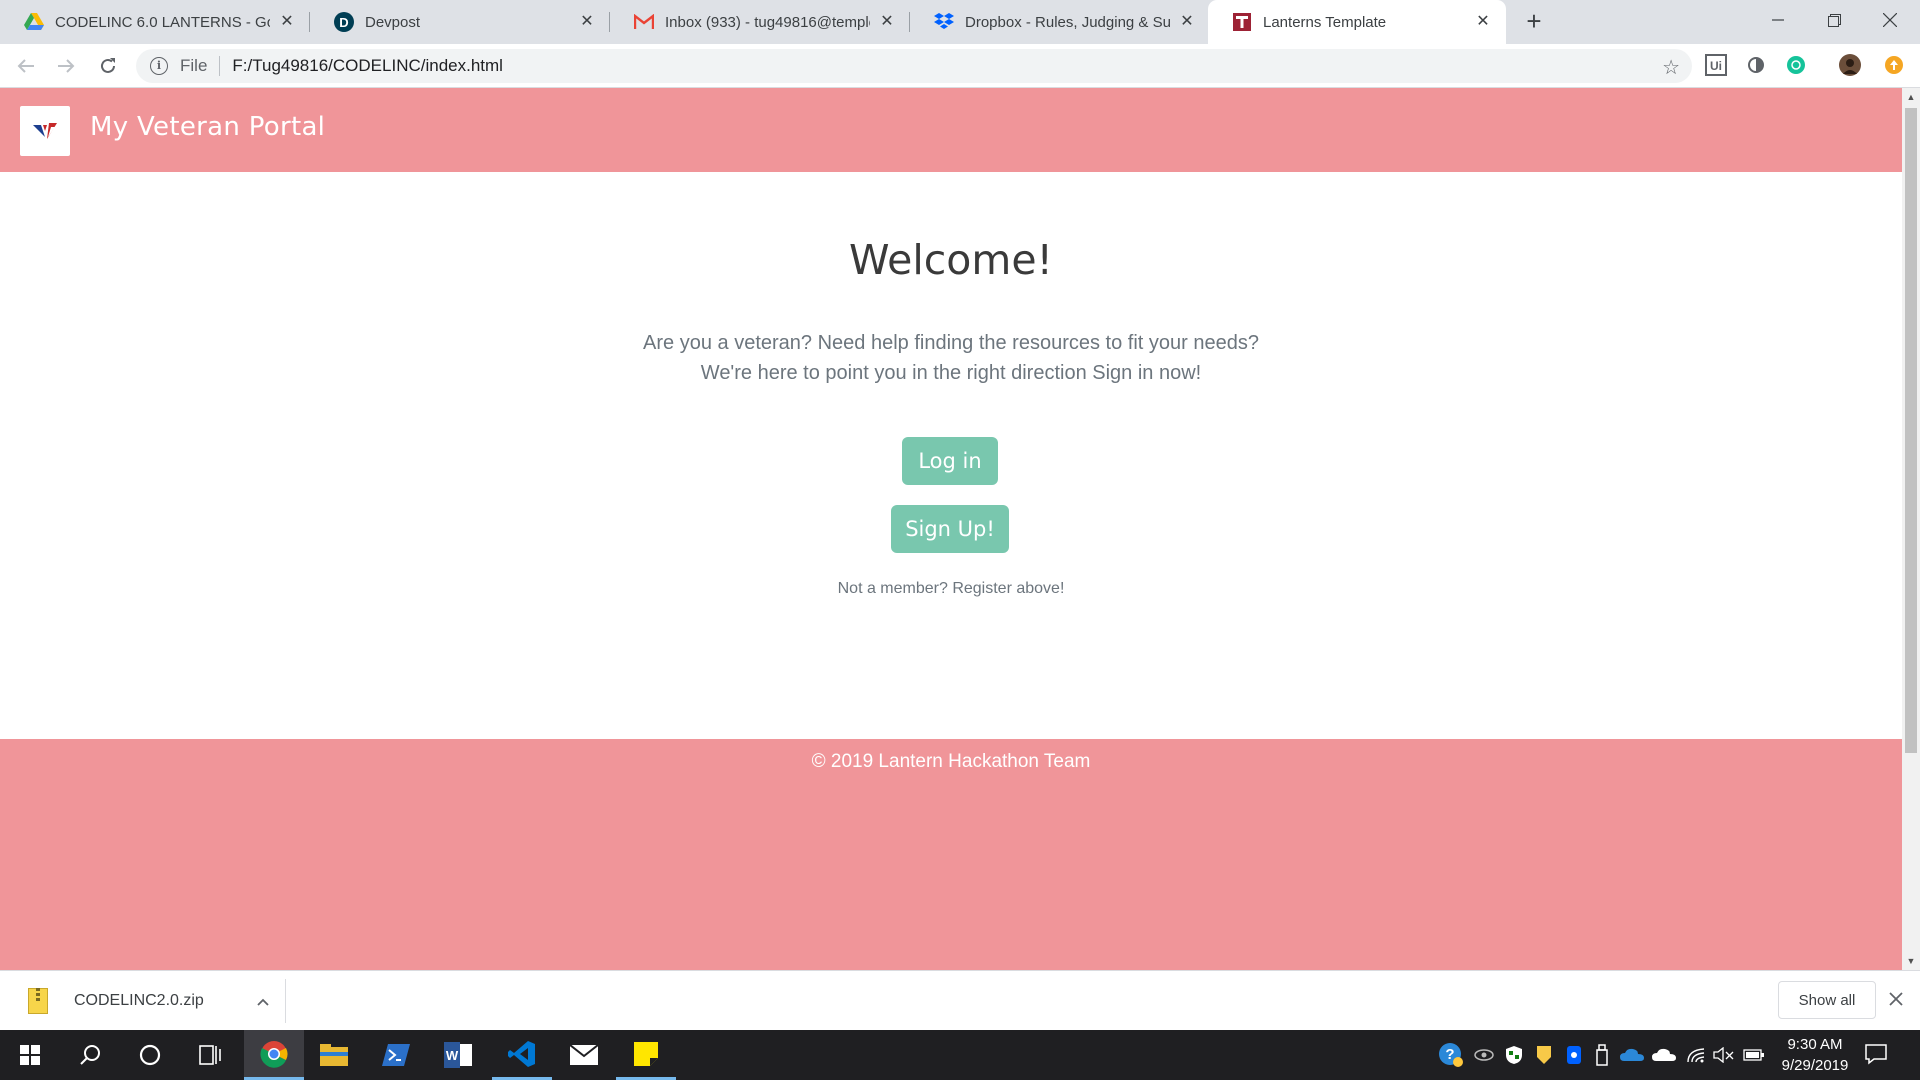 This screenshot has height=1080, width=1920. Describe the element at coordinates (1696, 1055) in the screenshot. I see `wifi-icon` at that location.